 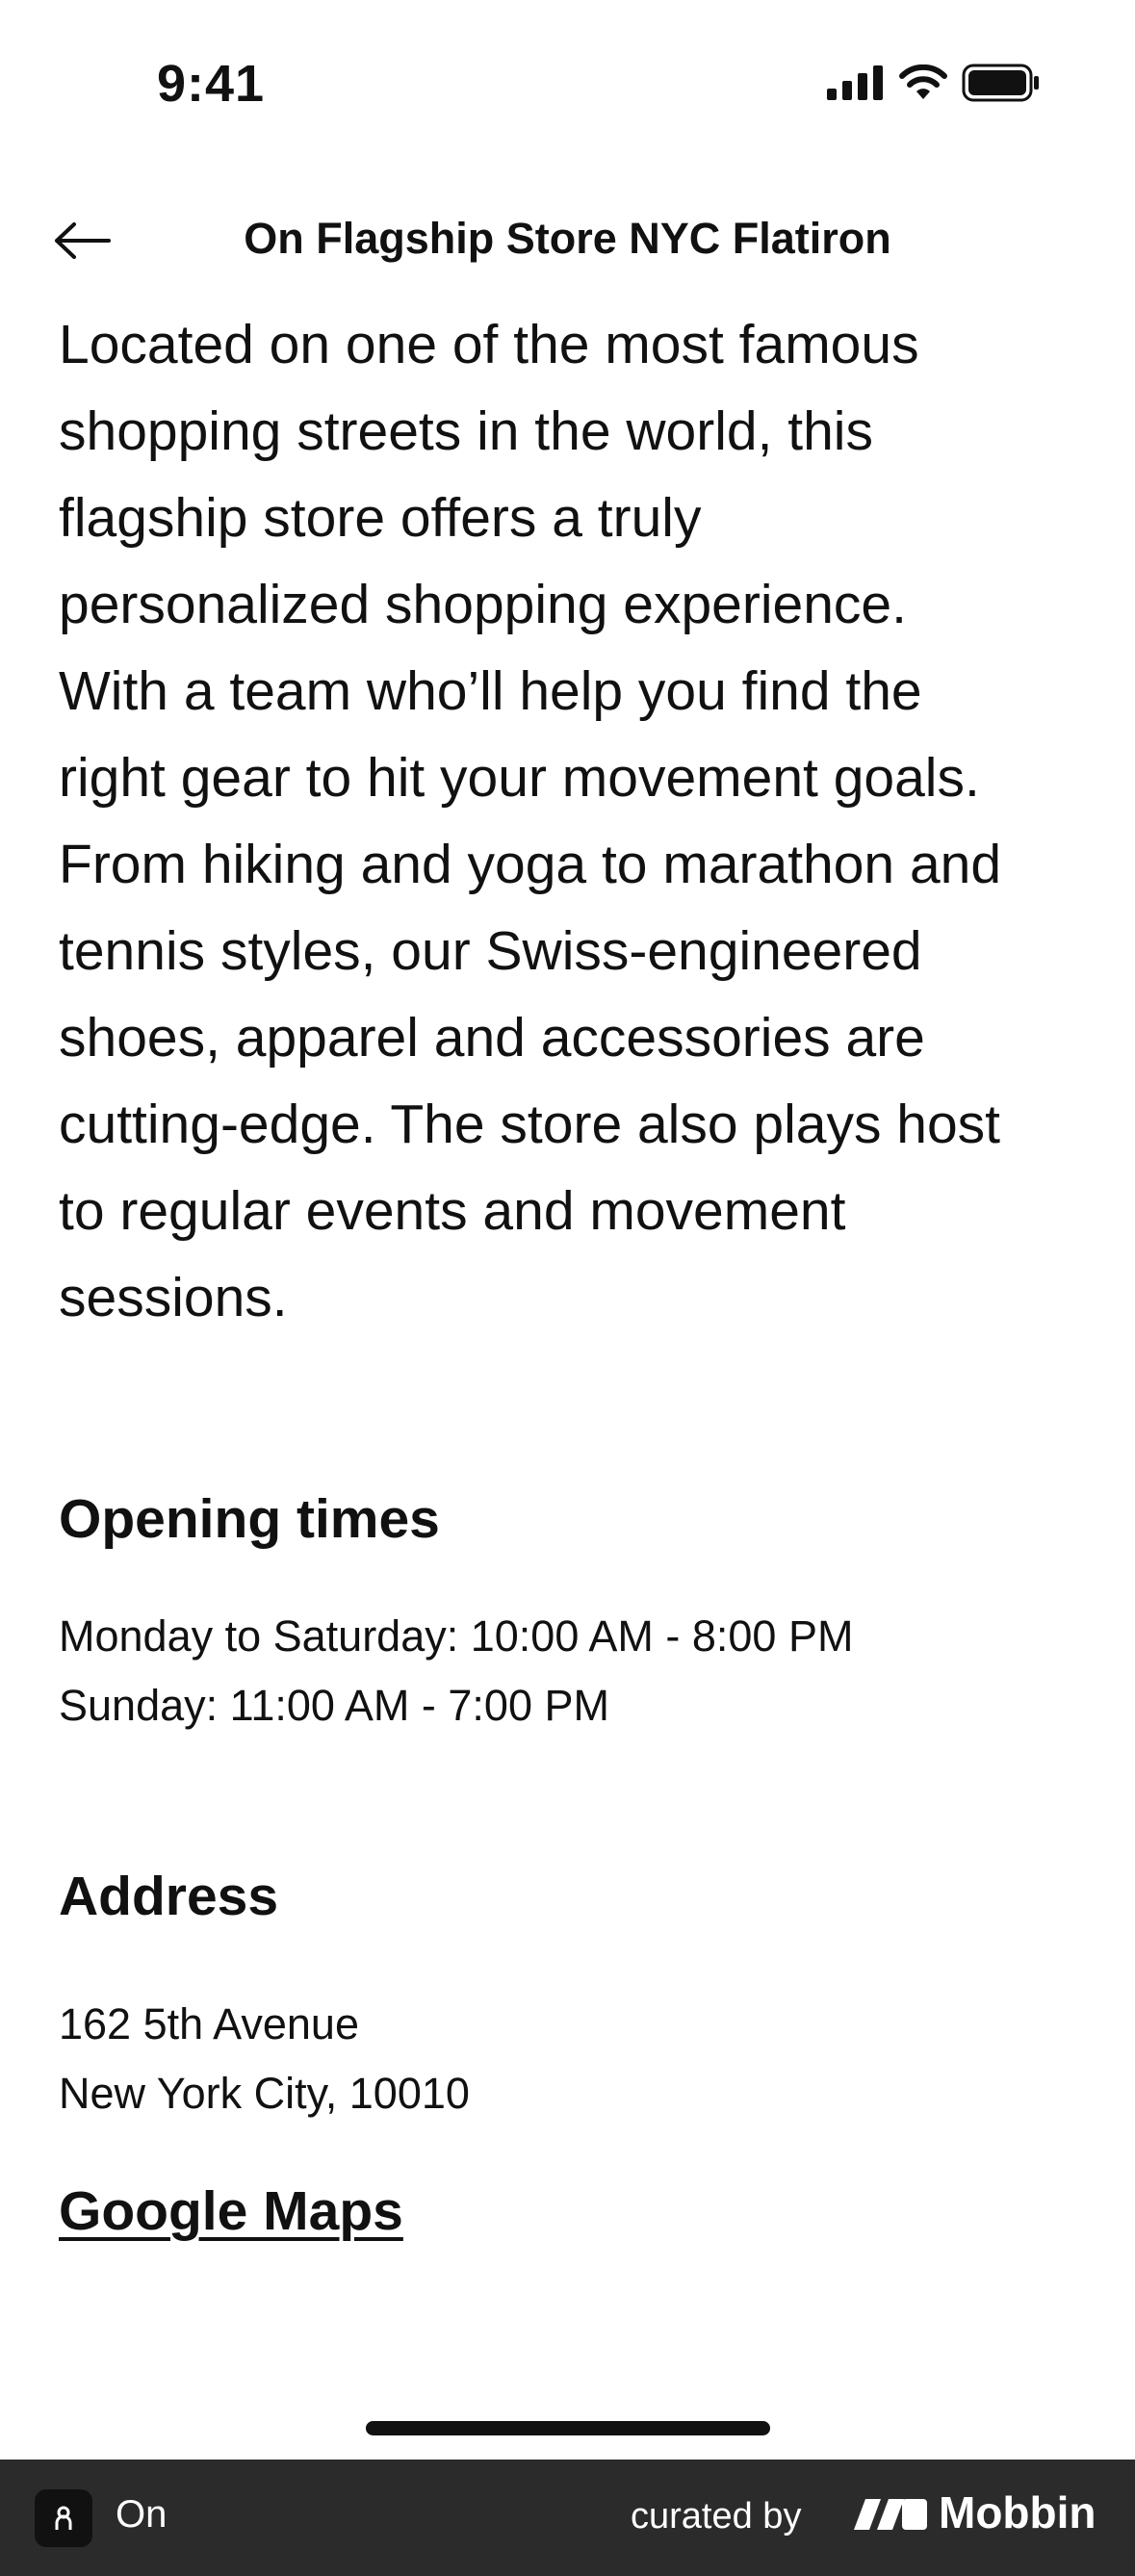 I want to click on address-heading: Address, so click(x=169, y=1897).